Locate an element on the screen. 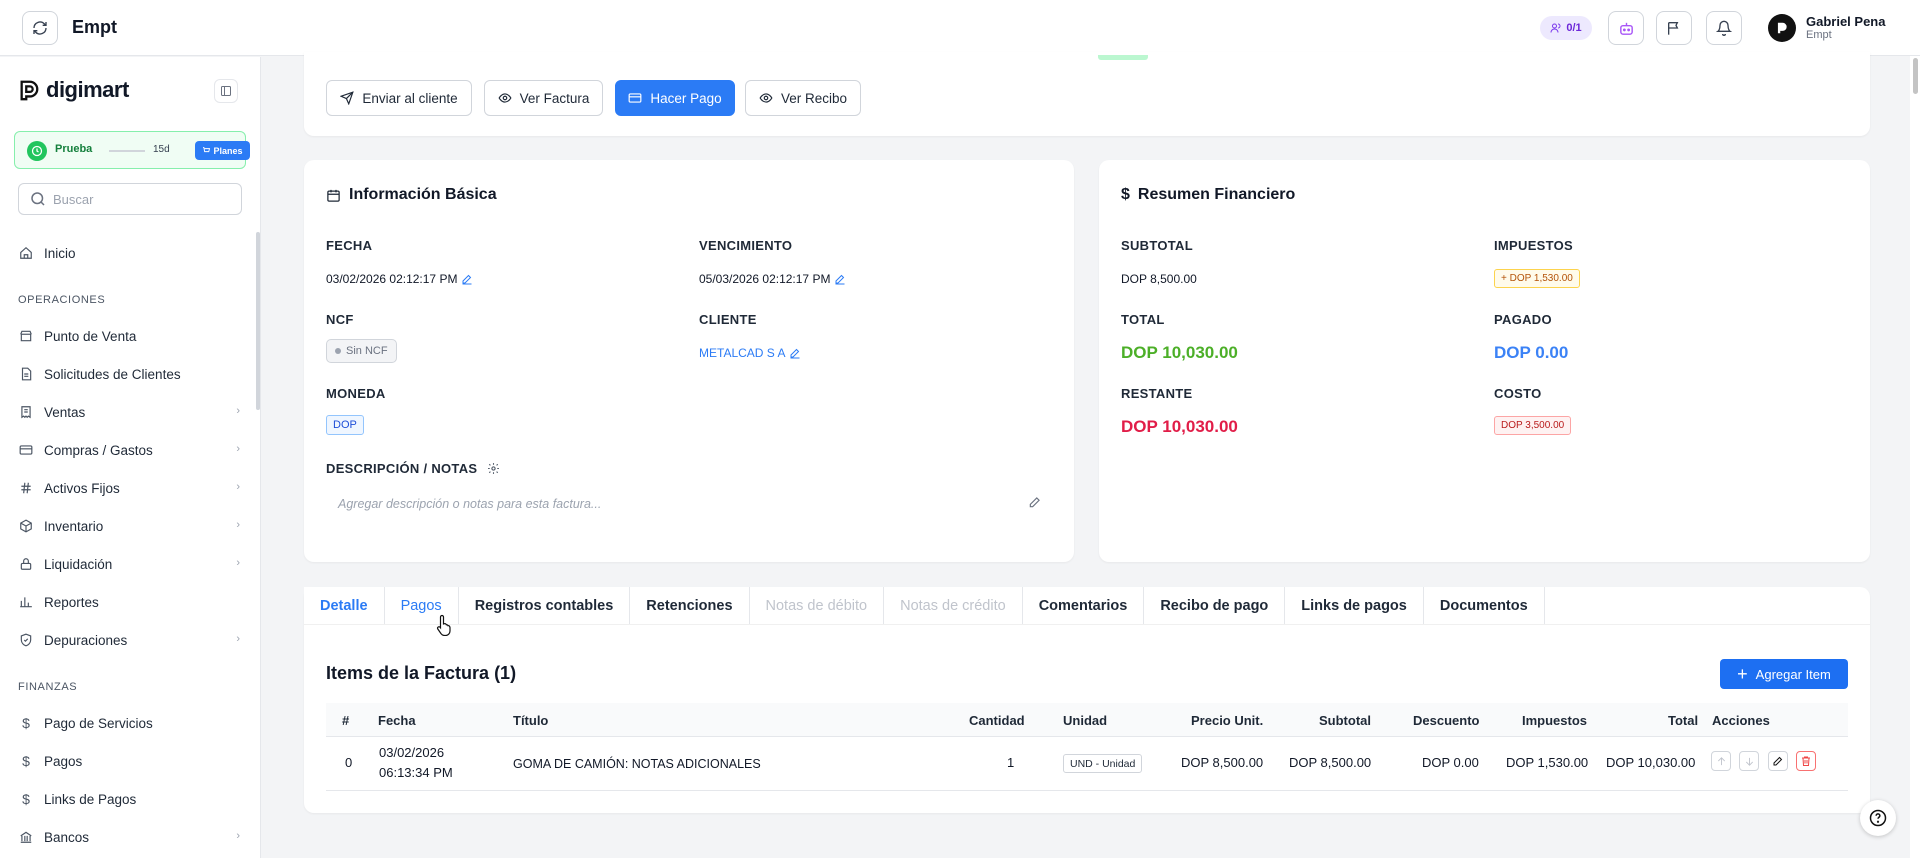 This screenshot has width=1920, height=858. logo-text: digimart is located at coordinates (87, 89).